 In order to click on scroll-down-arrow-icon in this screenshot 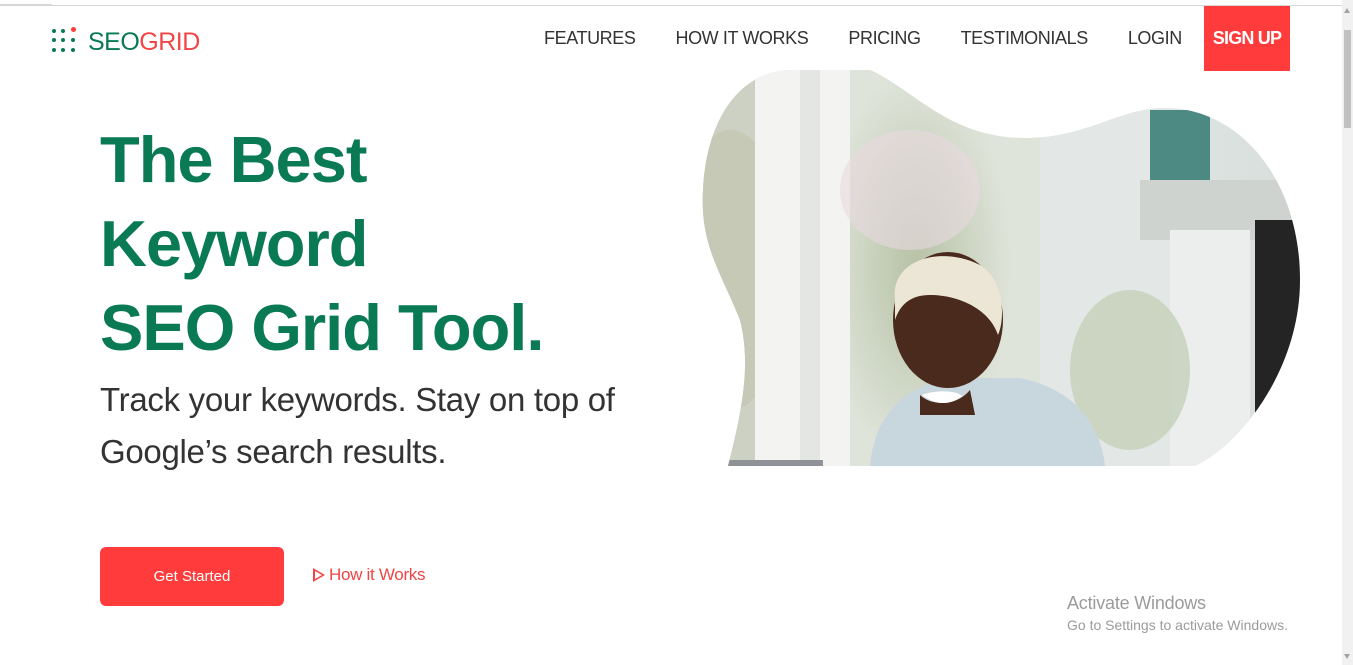, I will do `click(1347, 656)`.